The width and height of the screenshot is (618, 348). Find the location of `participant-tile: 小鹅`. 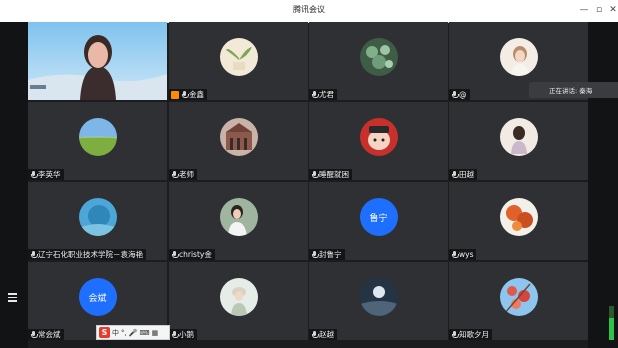

participant-tile: 小鹅 is located at coordinates (238, 301).